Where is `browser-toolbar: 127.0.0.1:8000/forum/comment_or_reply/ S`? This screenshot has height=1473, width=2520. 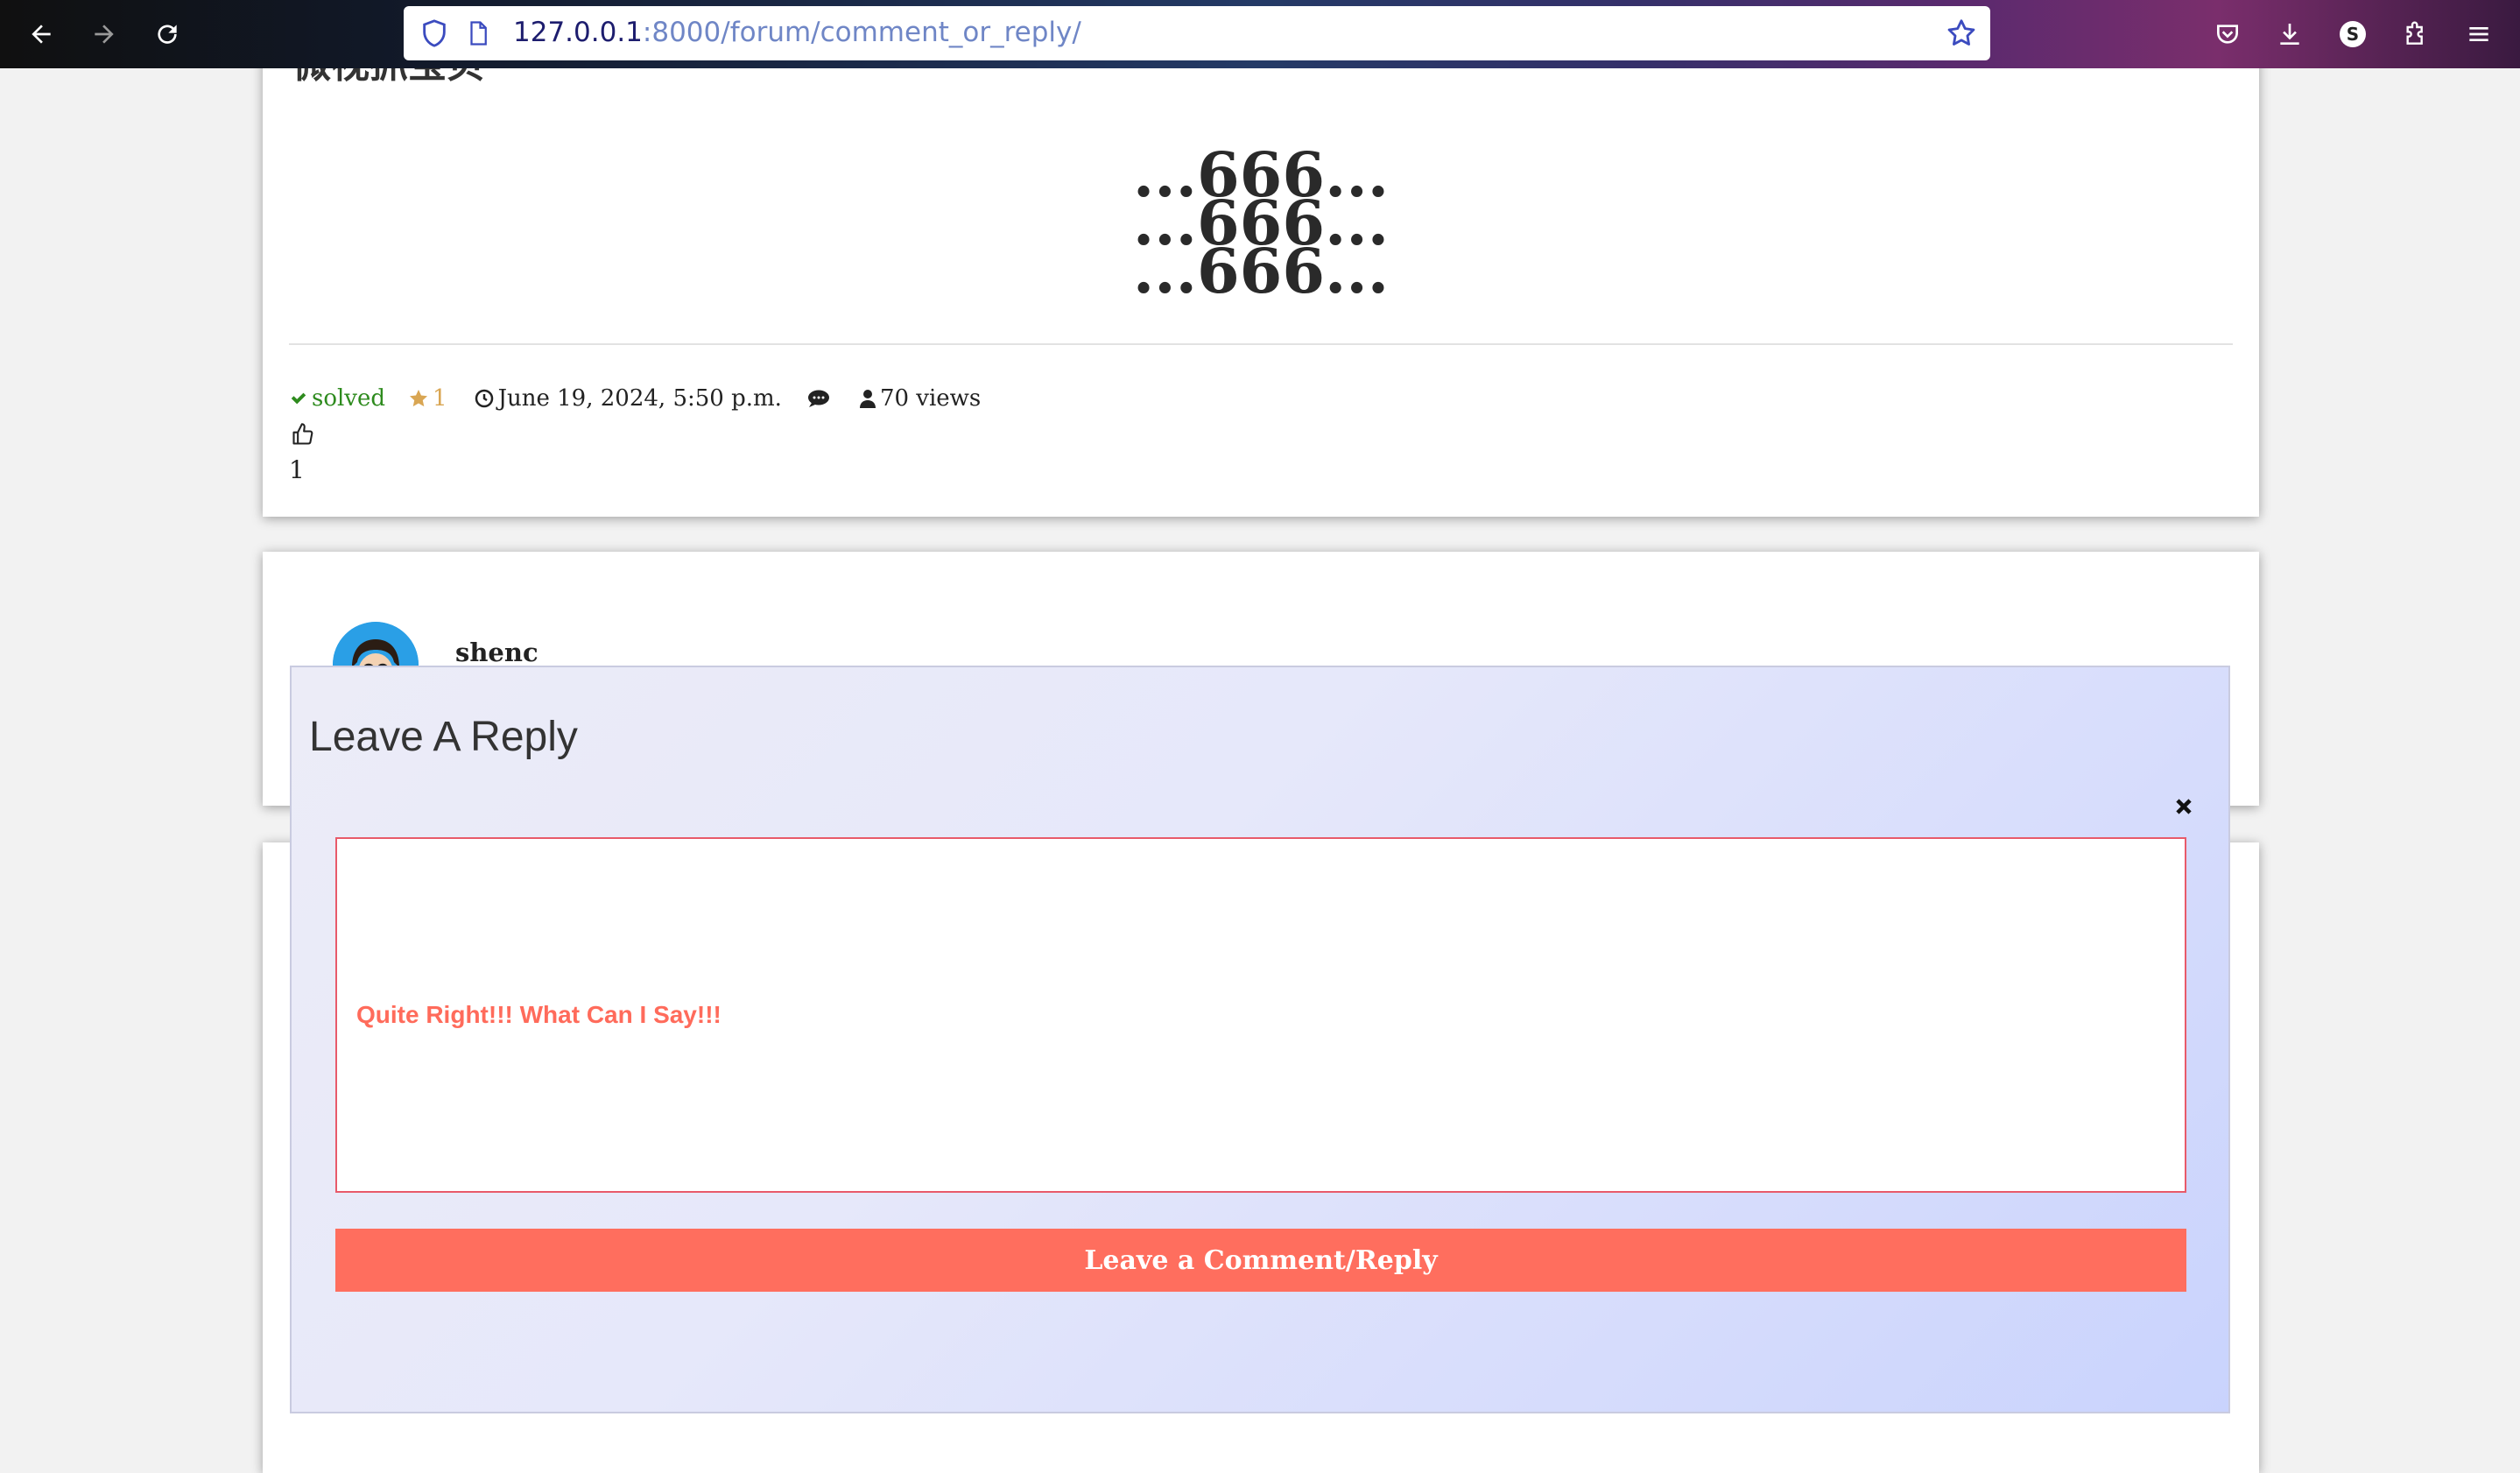
browser-toolbar: 127.0.0.1:8000/forum/comment_or_reply/ S is located at coordinates (1260, 34).